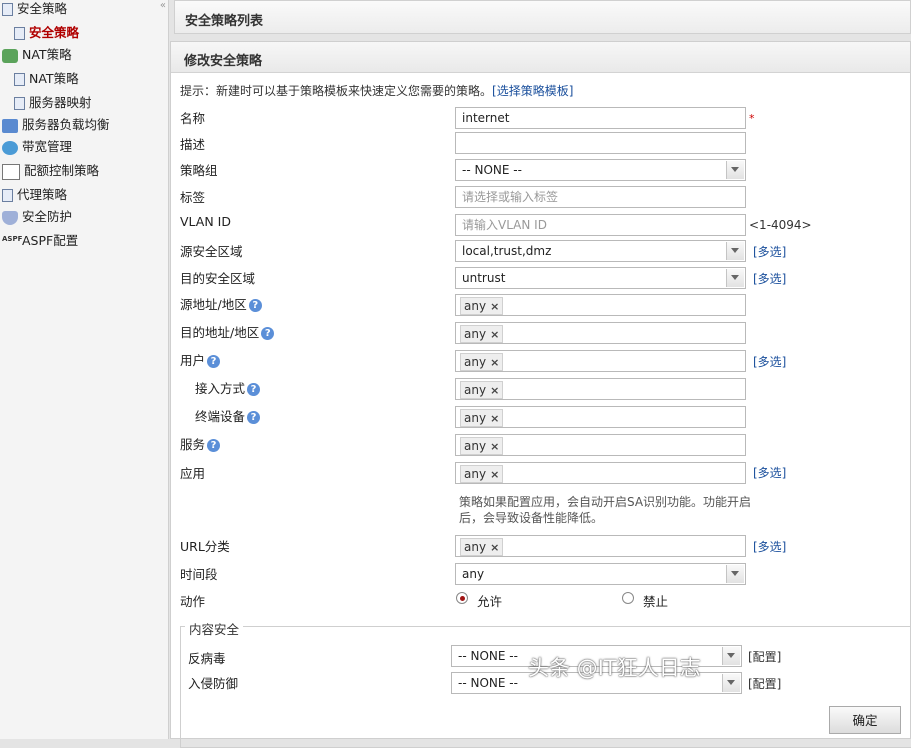 This screenshot has height=748, width=911. What do you see at coordinates (764, 656) in the screenshot?
I see `antivirus-config-link: [配置]` at bounding box center [764, 656].